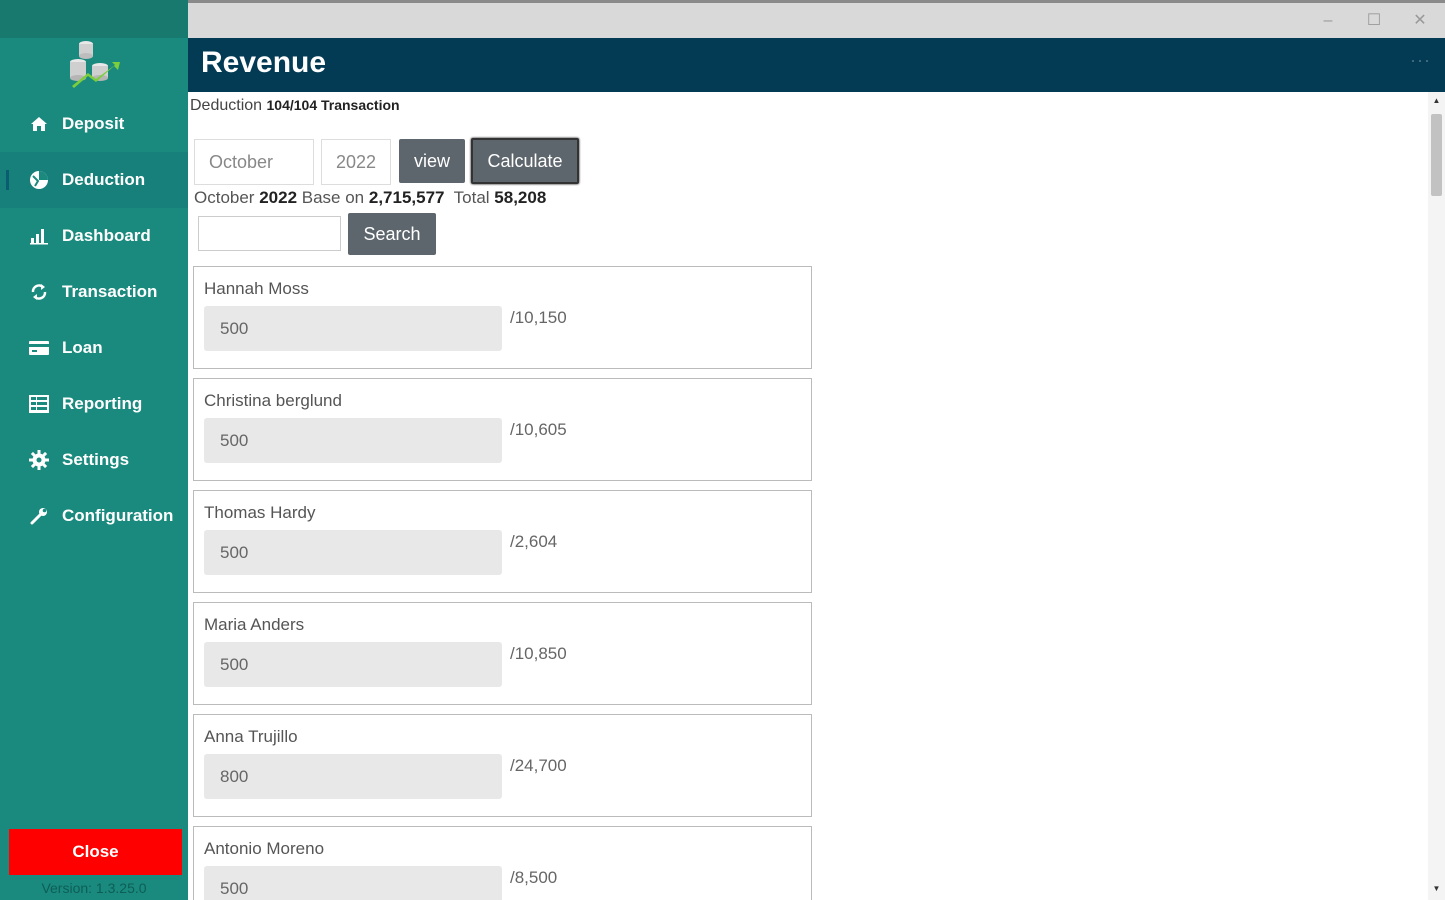 The image size is (1445, 900). I want to click on member-name: Anna Trujillo, so click(251, 736).